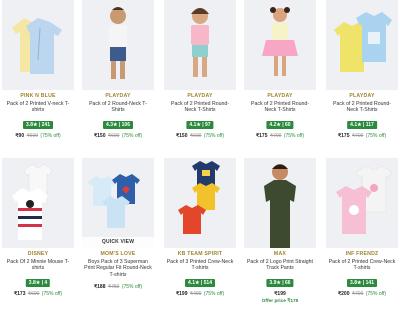 Image resolution: width=400 pixels, height=311 pixels. Describe the element at coordinates (38, 107) in the screenshot. I see `product-title: Pack of 2 Printed V-neck T-shirts` at that location.